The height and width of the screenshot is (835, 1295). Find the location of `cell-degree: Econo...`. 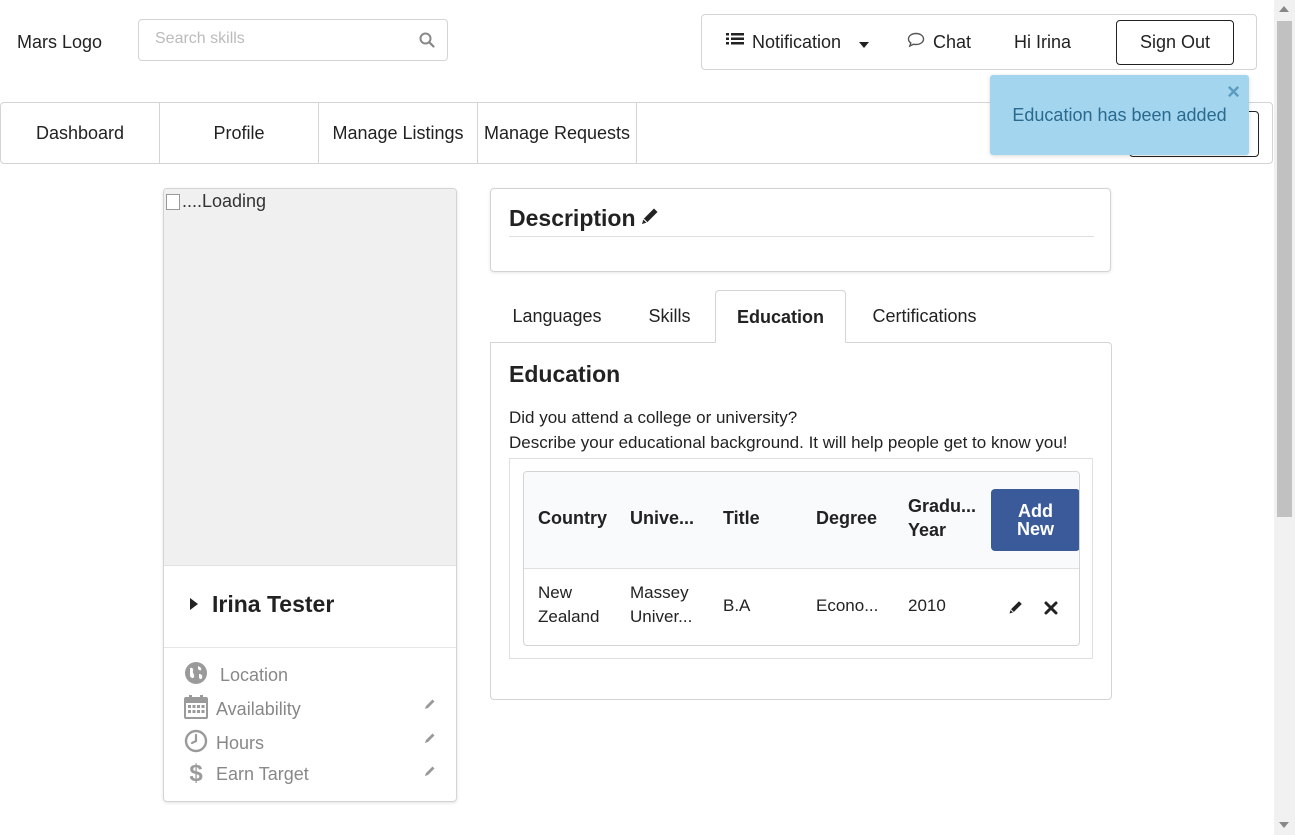

cell-degree: Econo... is located at coordinates (847, 605).